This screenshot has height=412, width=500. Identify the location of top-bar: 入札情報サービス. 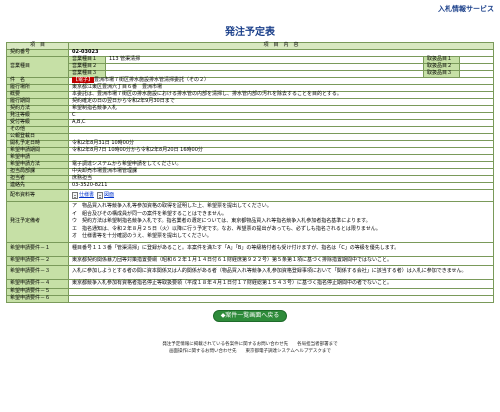
(250, 10).